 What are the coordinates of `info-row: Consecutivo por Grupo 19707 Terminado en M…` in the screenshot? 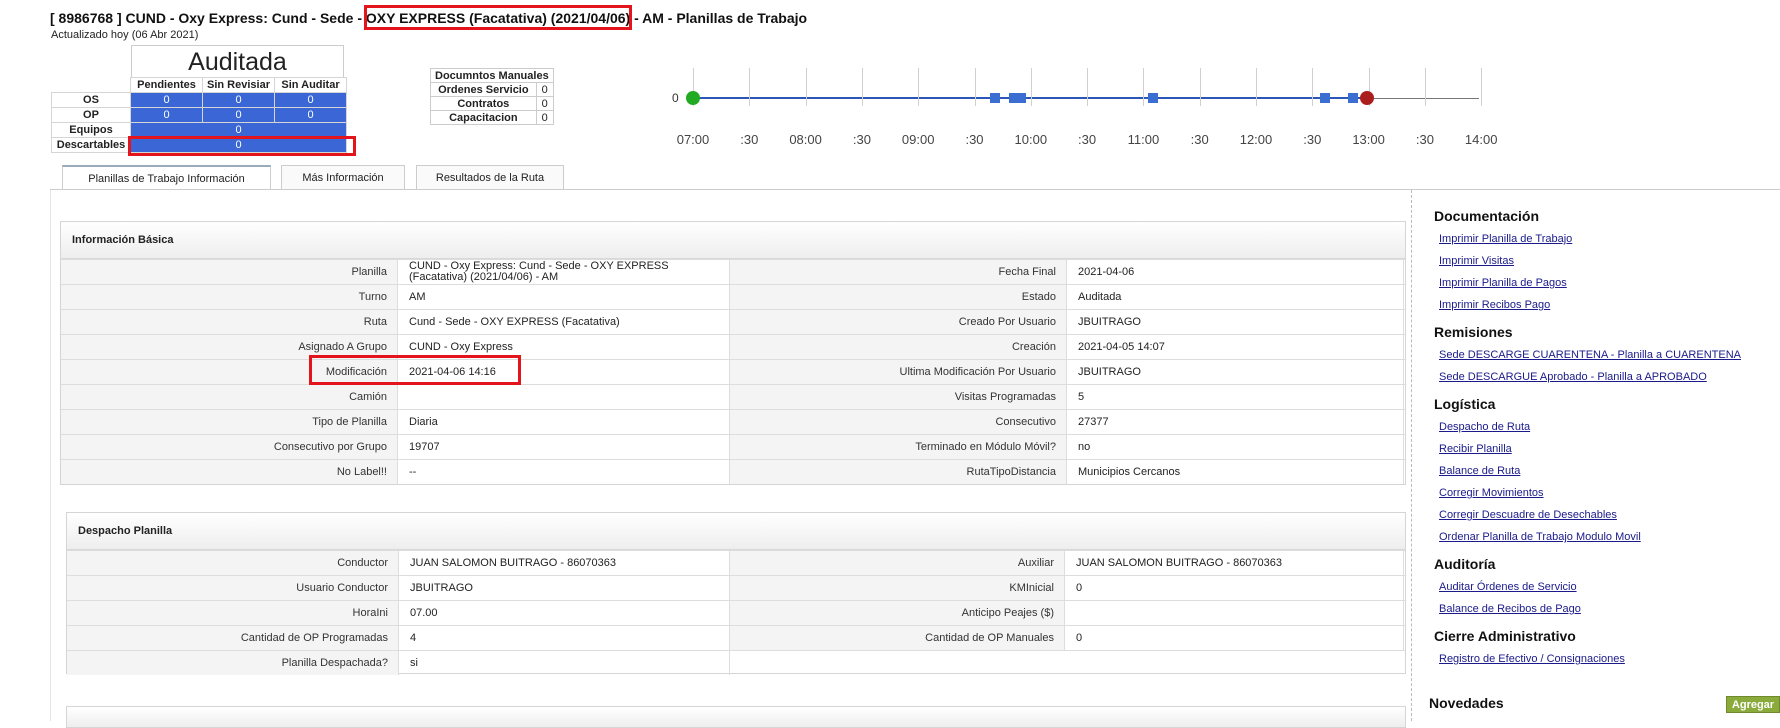 It's located at (733, 446).